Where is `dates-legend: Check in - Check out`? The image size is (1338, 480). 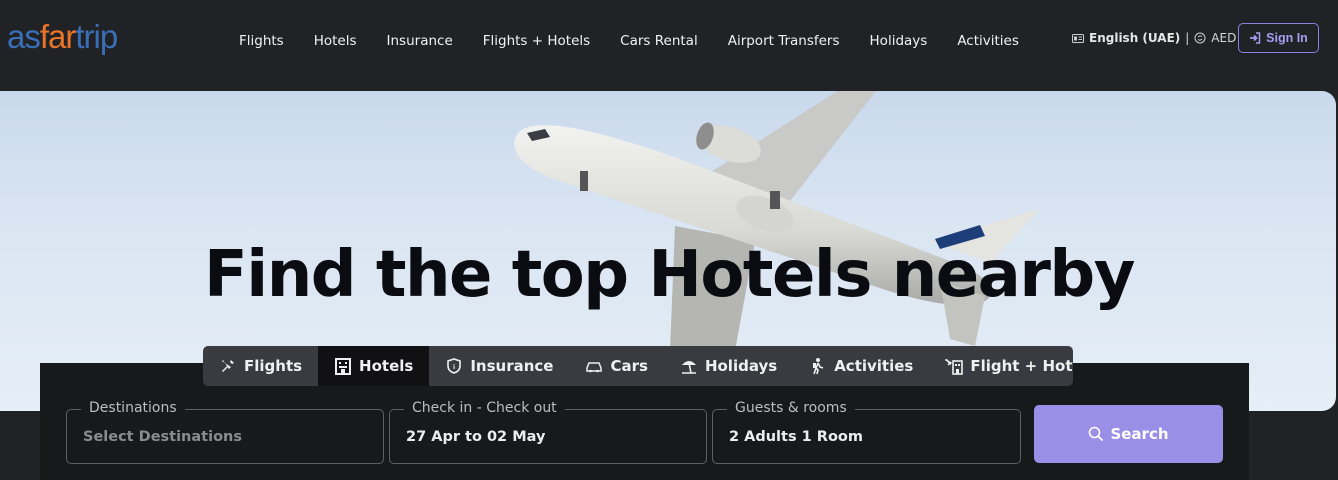
dates-legend: Check in - Check out is located at coordinates (484, 408).